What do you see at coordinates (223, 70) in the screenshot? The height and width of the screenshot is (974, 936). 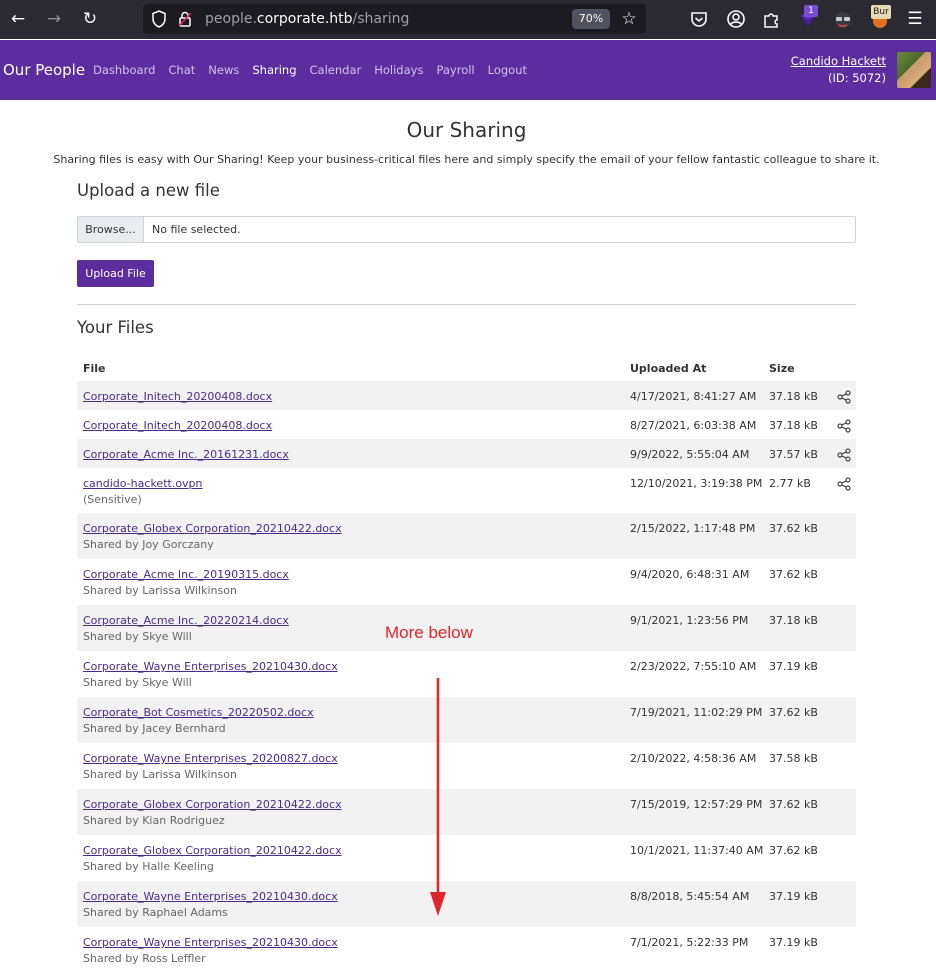 I see `nav-news: News` at bounding box center [223, 70].